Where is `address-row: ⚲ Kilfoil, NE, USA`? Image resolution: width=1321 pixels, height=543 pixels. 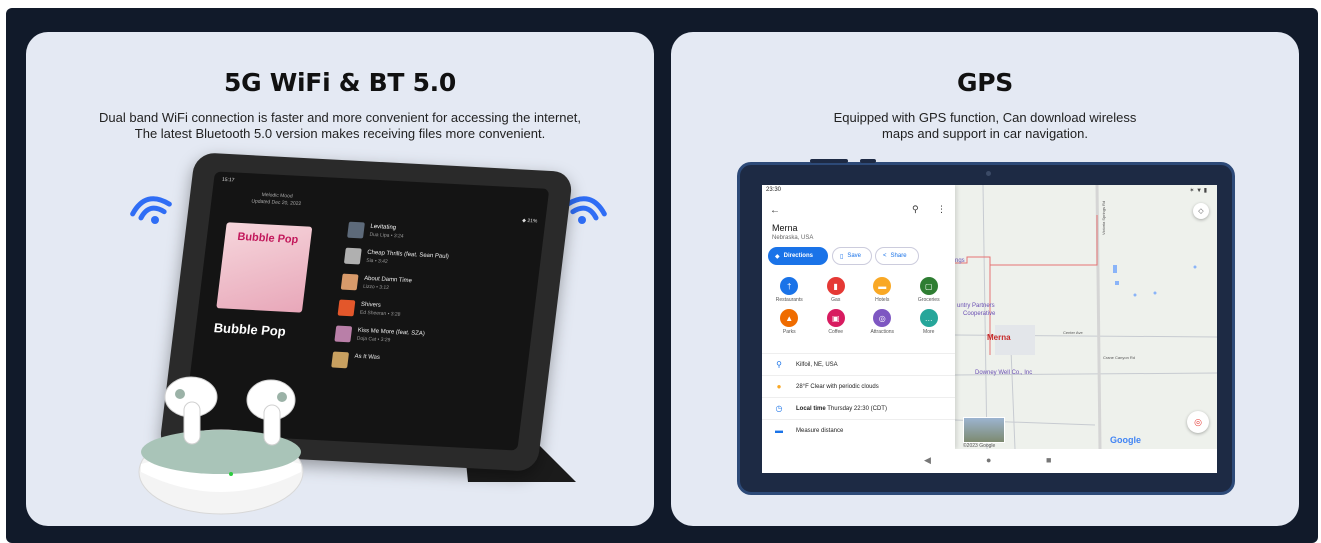
address-row: ⚲ Kilfoil, NE, USA is located at coordinates (858, 364).